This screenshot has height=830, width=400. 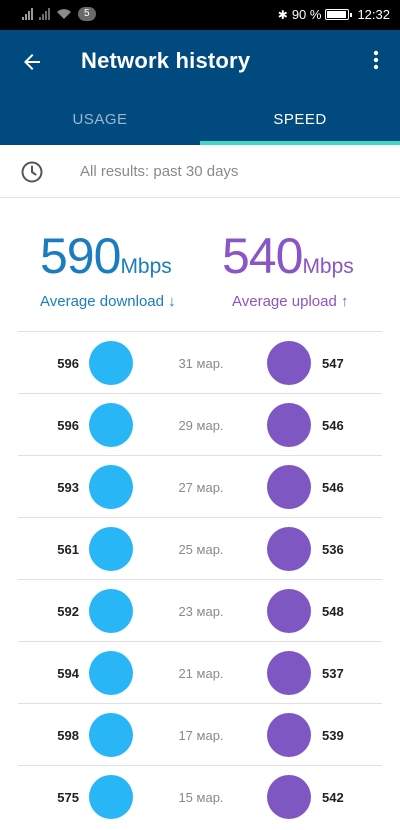 I want to click on average-download: 590Mbps Average download ↓, so click(x=108, y=270).